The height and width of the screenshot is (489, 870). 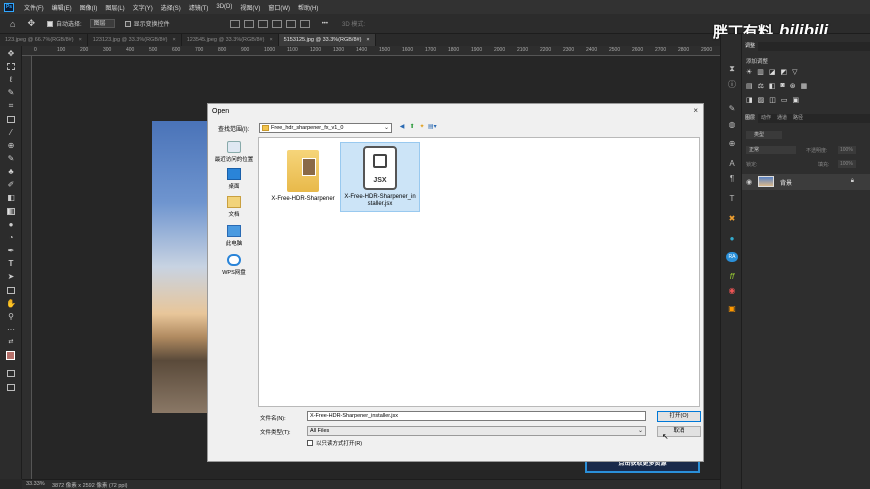 I want to click on eraser-tool-icon: ◧, so click(x=11, y=197).